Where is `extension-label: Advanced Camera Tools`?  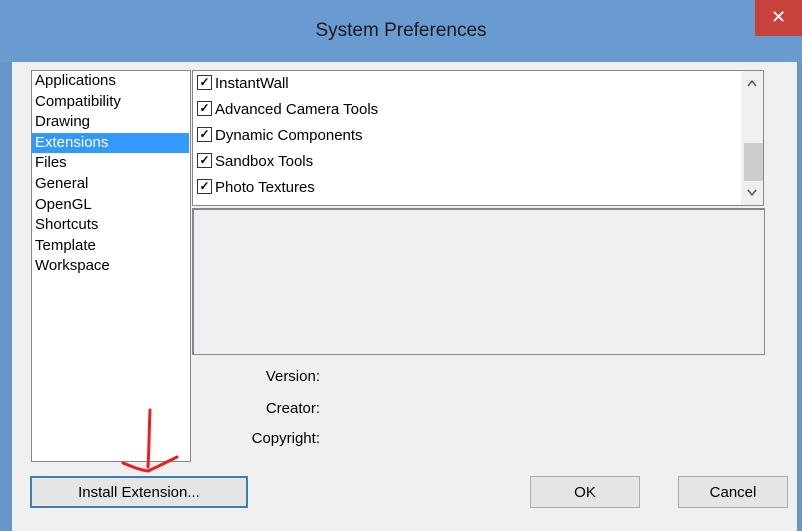 extension-label: Advanced Camera Tools is located at coordinates (297, 109).